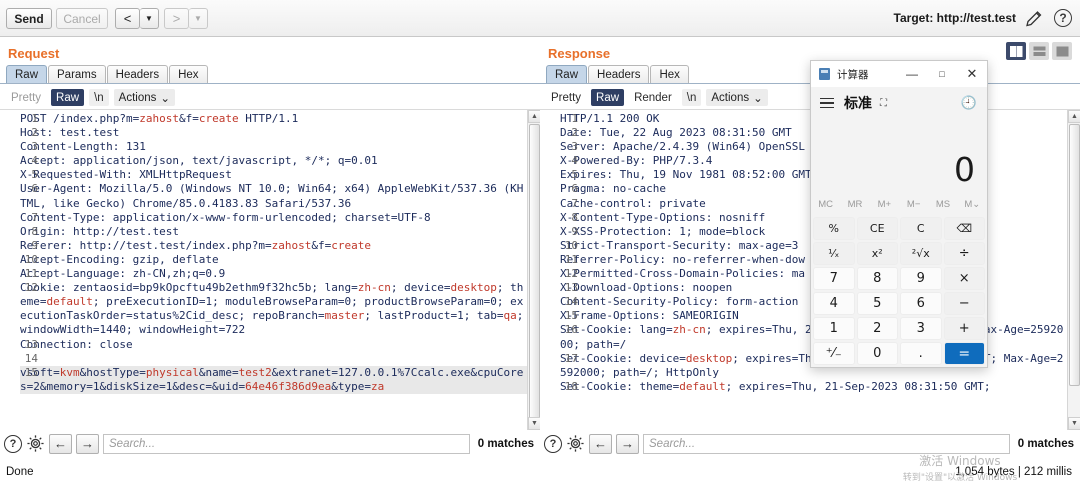 The image size is (1080, 503). Describe the element at coordinates (921, 328) in the screenshot. I see `calculator-key-3: 3` at that location.